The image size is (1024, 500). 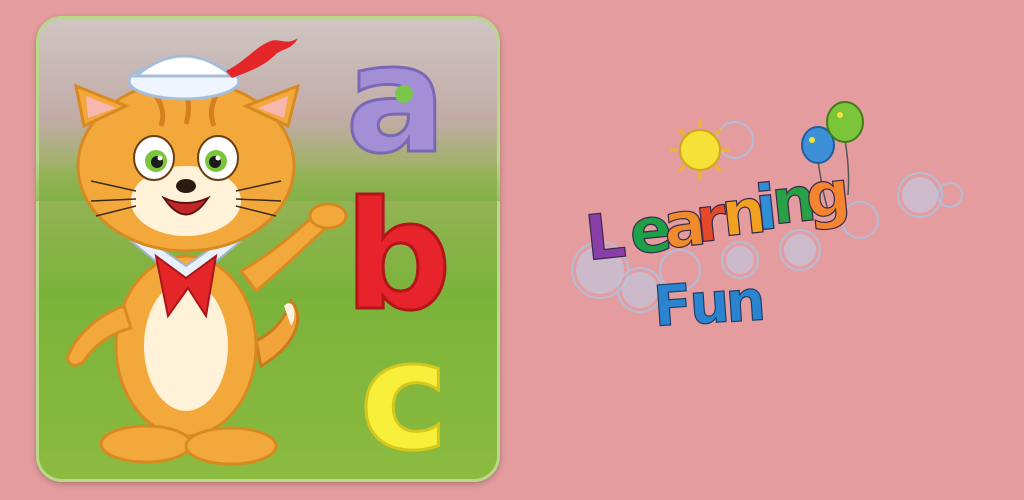 What do you see at coordinates (700, 150) in the screenshot?
I see `sun-icon` at bounding box center [700, 150].